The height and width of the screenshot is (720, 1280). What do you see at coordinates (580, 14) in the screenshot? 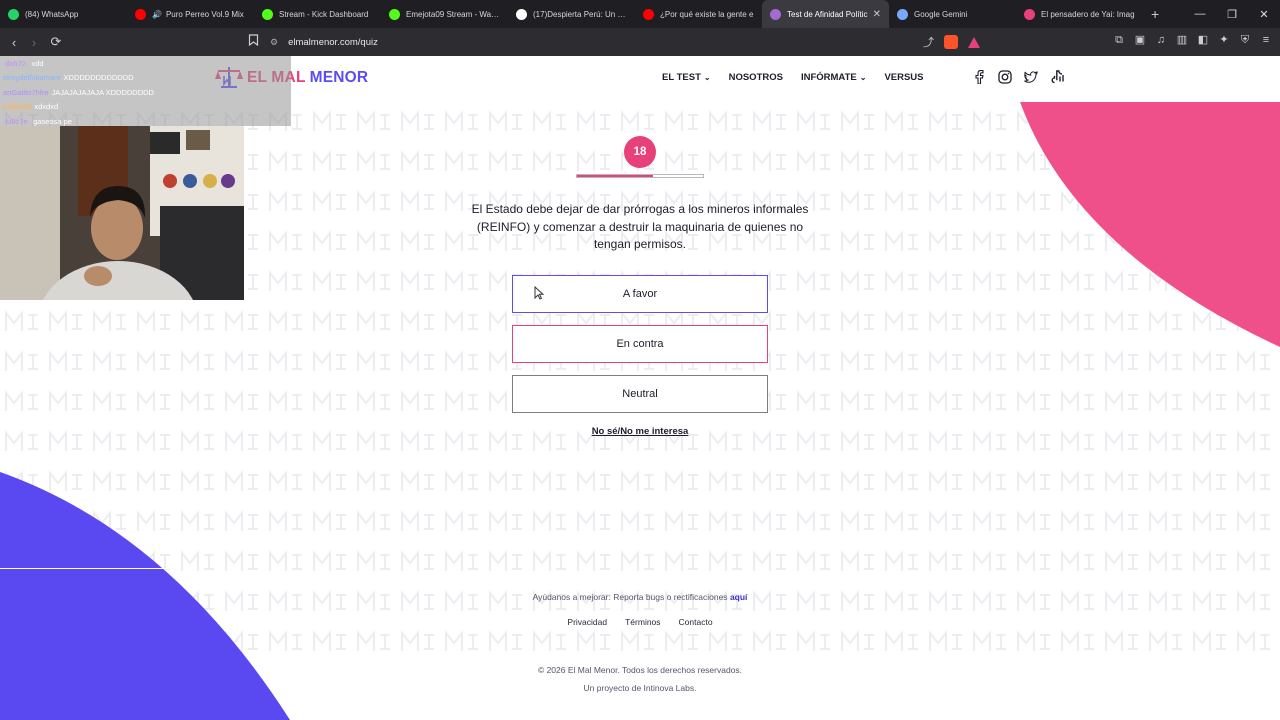
I see `tab-title: (17)Despierta Perú: Un Llam` at bounding box center [580, 14].